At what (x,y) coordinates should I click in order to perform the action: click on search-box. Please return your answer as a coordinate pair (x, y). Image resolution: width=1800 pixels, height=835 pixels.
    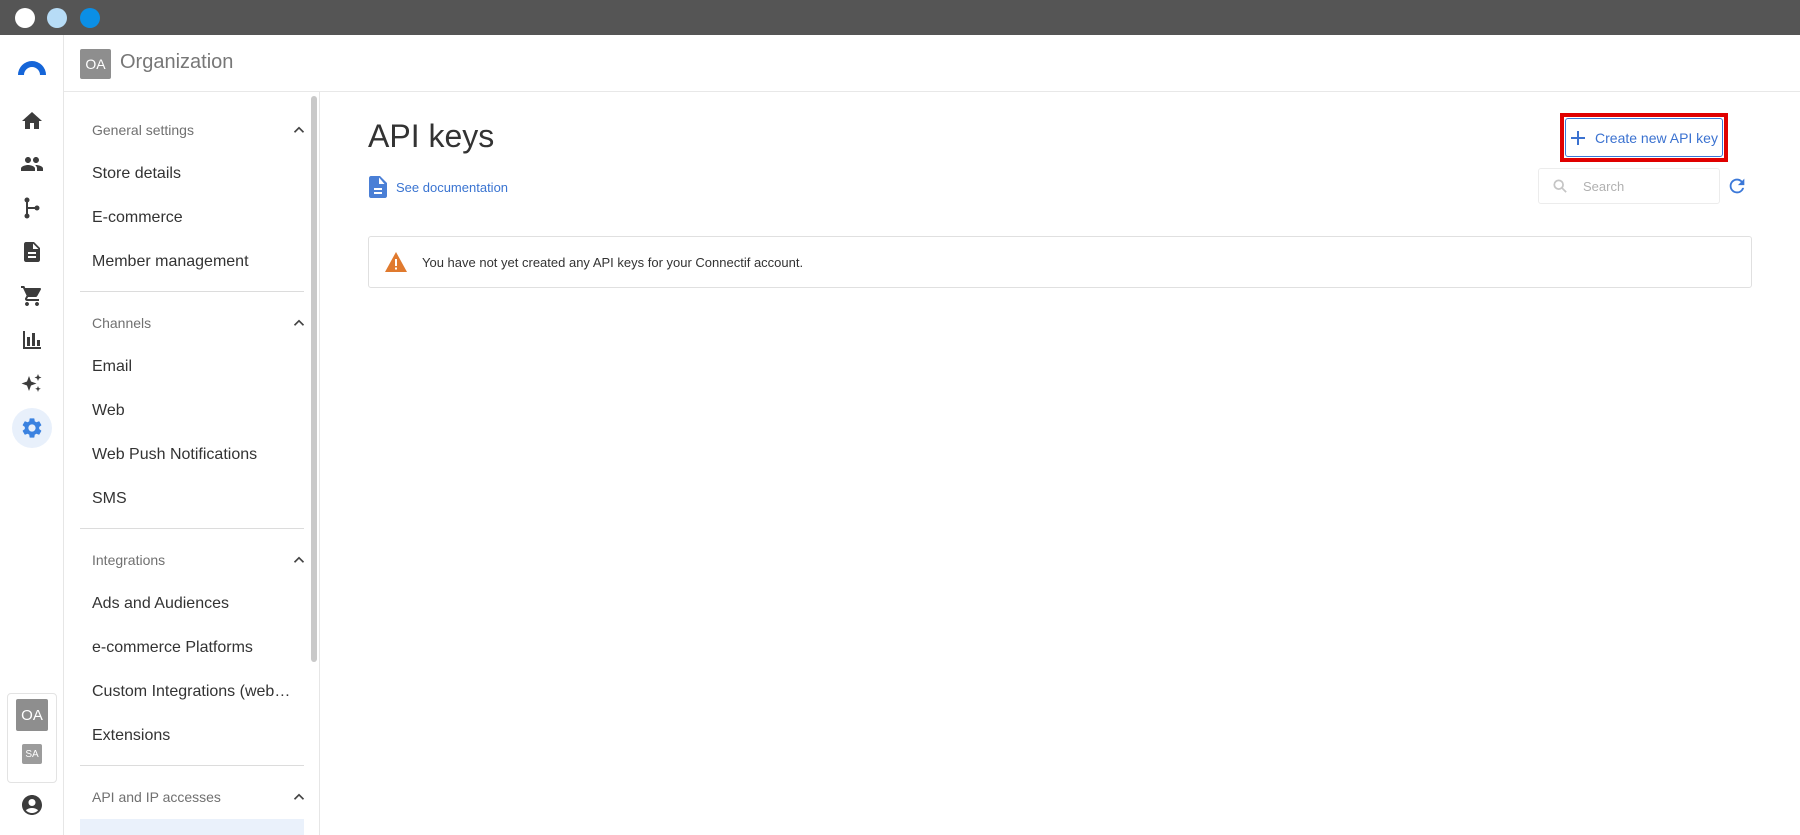
    Looking at the image, I should click on (1629, 186).